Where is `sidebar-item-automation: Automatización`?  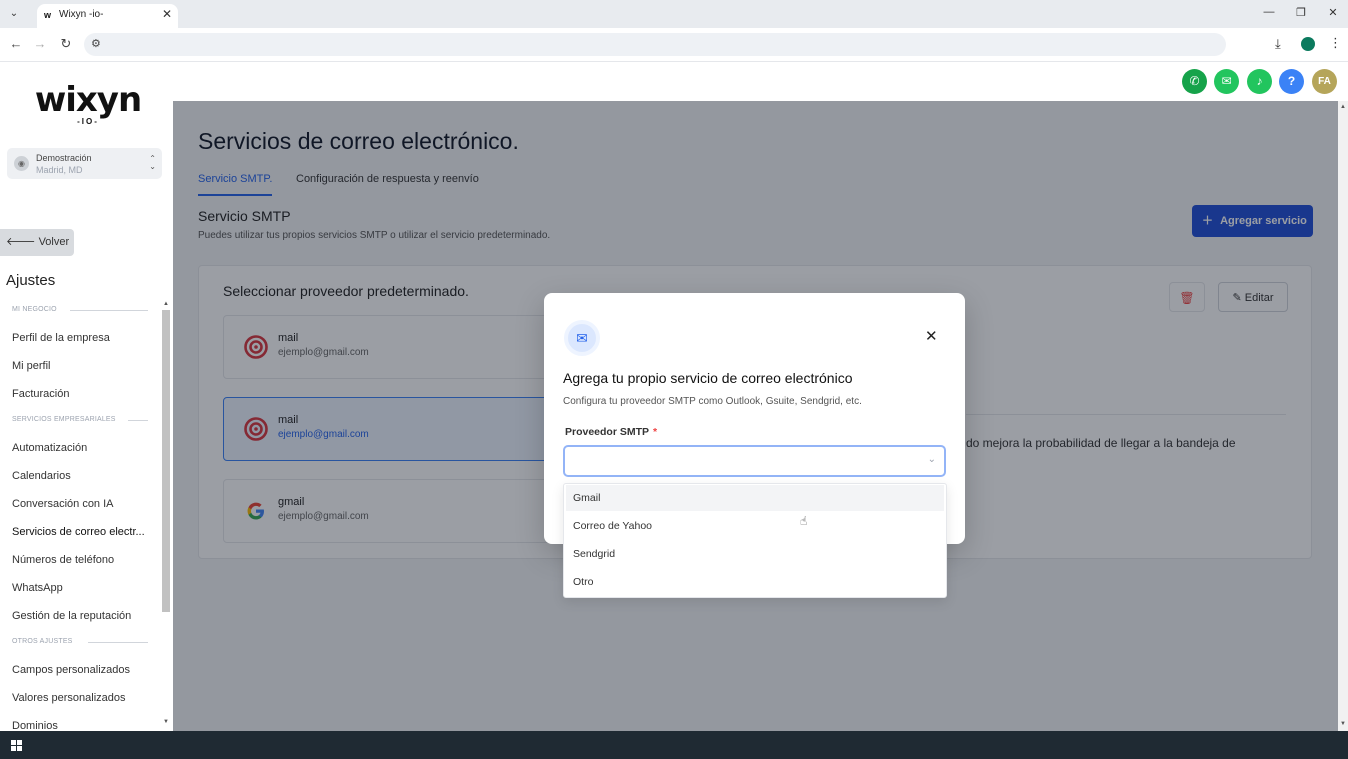
sidebar-item-automation: Automatización is located at coordinates (49, 448).